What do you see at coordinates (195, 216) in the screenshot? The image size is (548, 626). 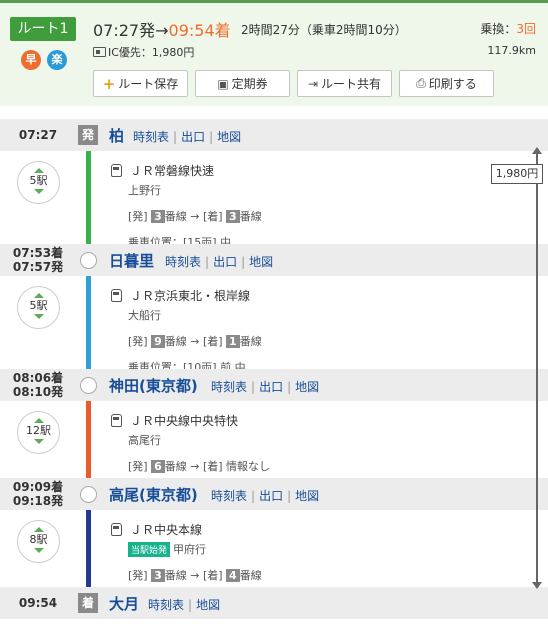 I see `platform-info: [発] 3 番線 → [着] 3 番線` at bounding box center [195, 216].